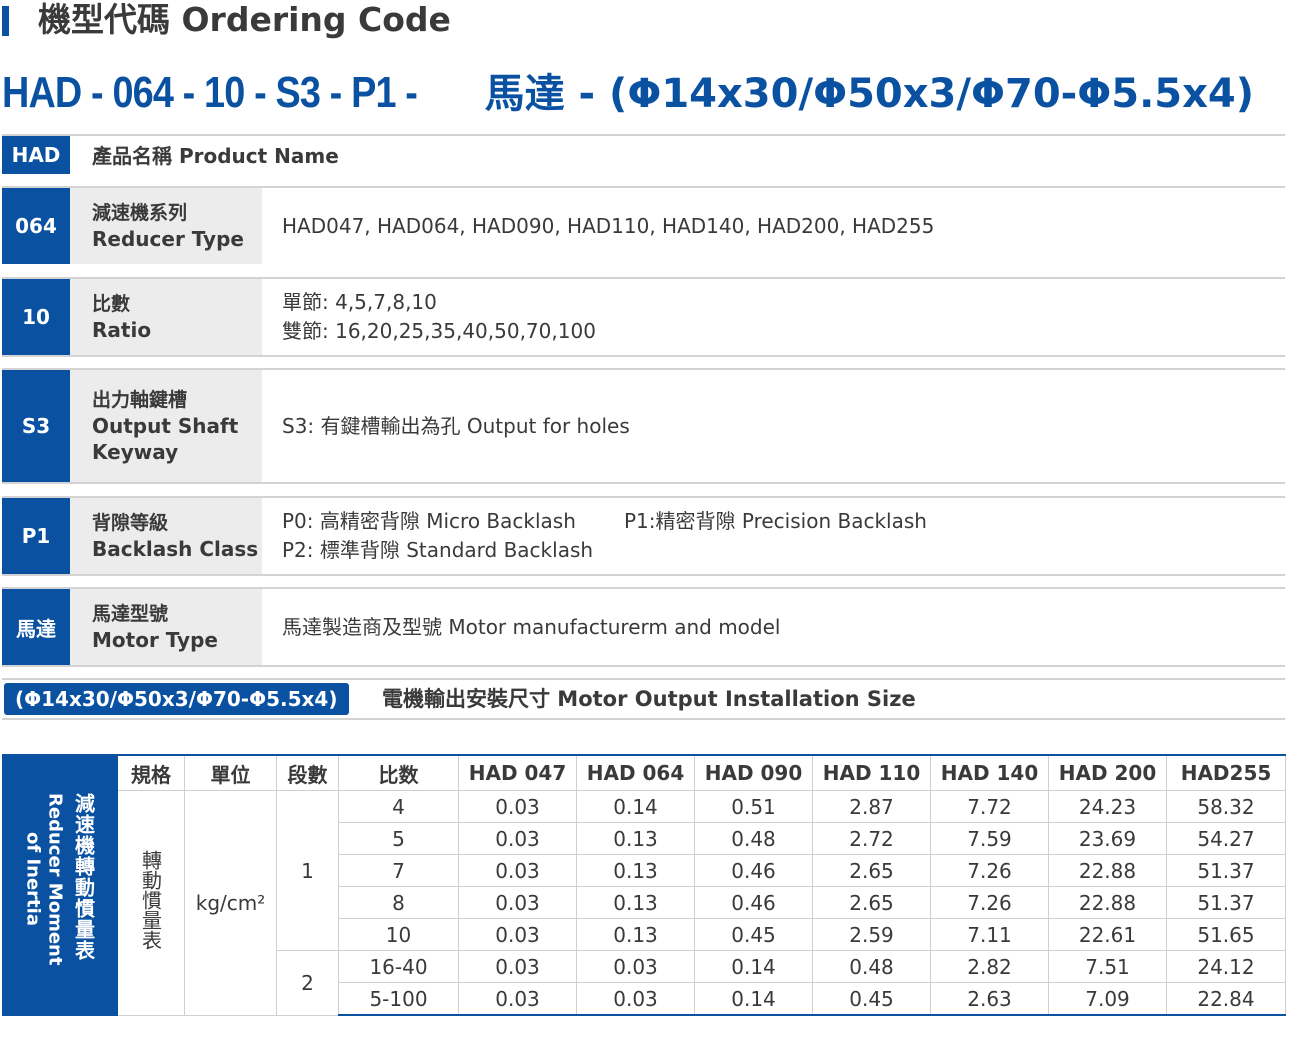  What do you see at coordinates (36, 317) in the screenshot?
I see `tag-10: 10` at bounding box center [36, 317].